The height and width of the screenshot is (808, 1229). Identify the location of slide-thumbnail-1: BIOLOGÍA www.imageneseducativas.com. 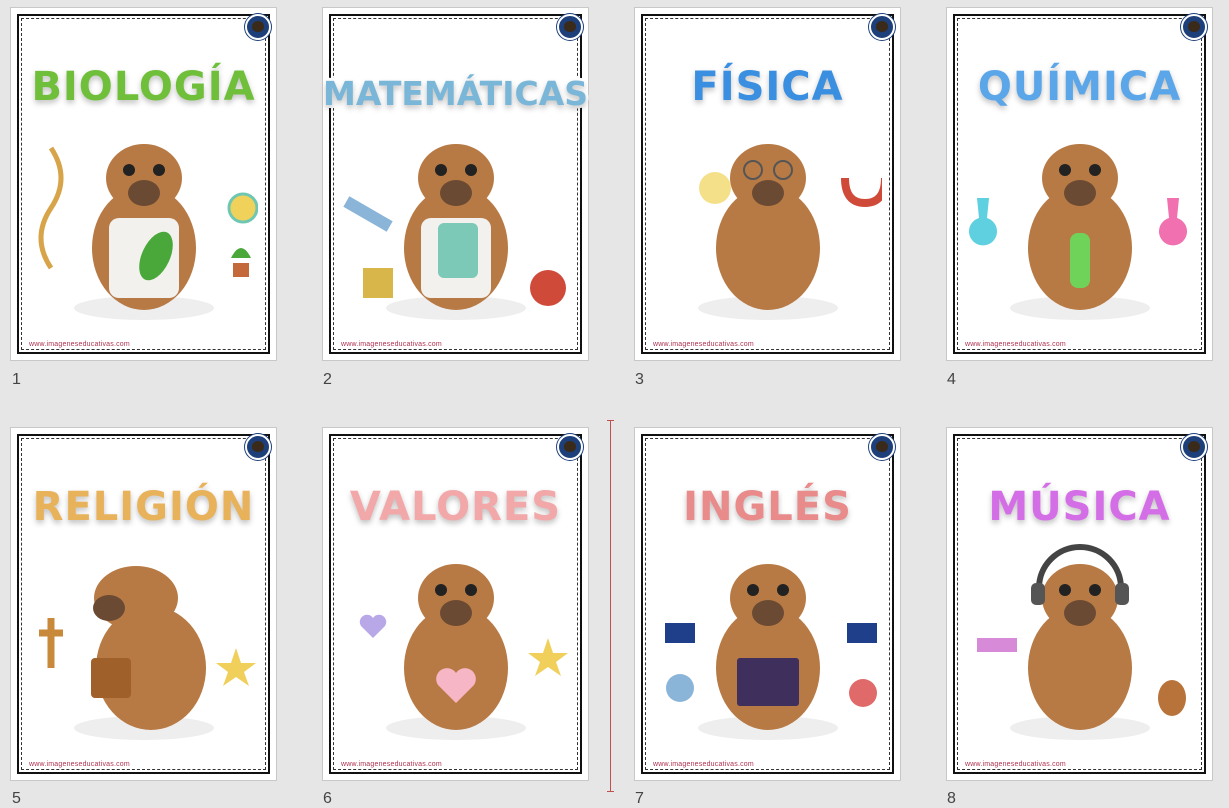
(143, 184).